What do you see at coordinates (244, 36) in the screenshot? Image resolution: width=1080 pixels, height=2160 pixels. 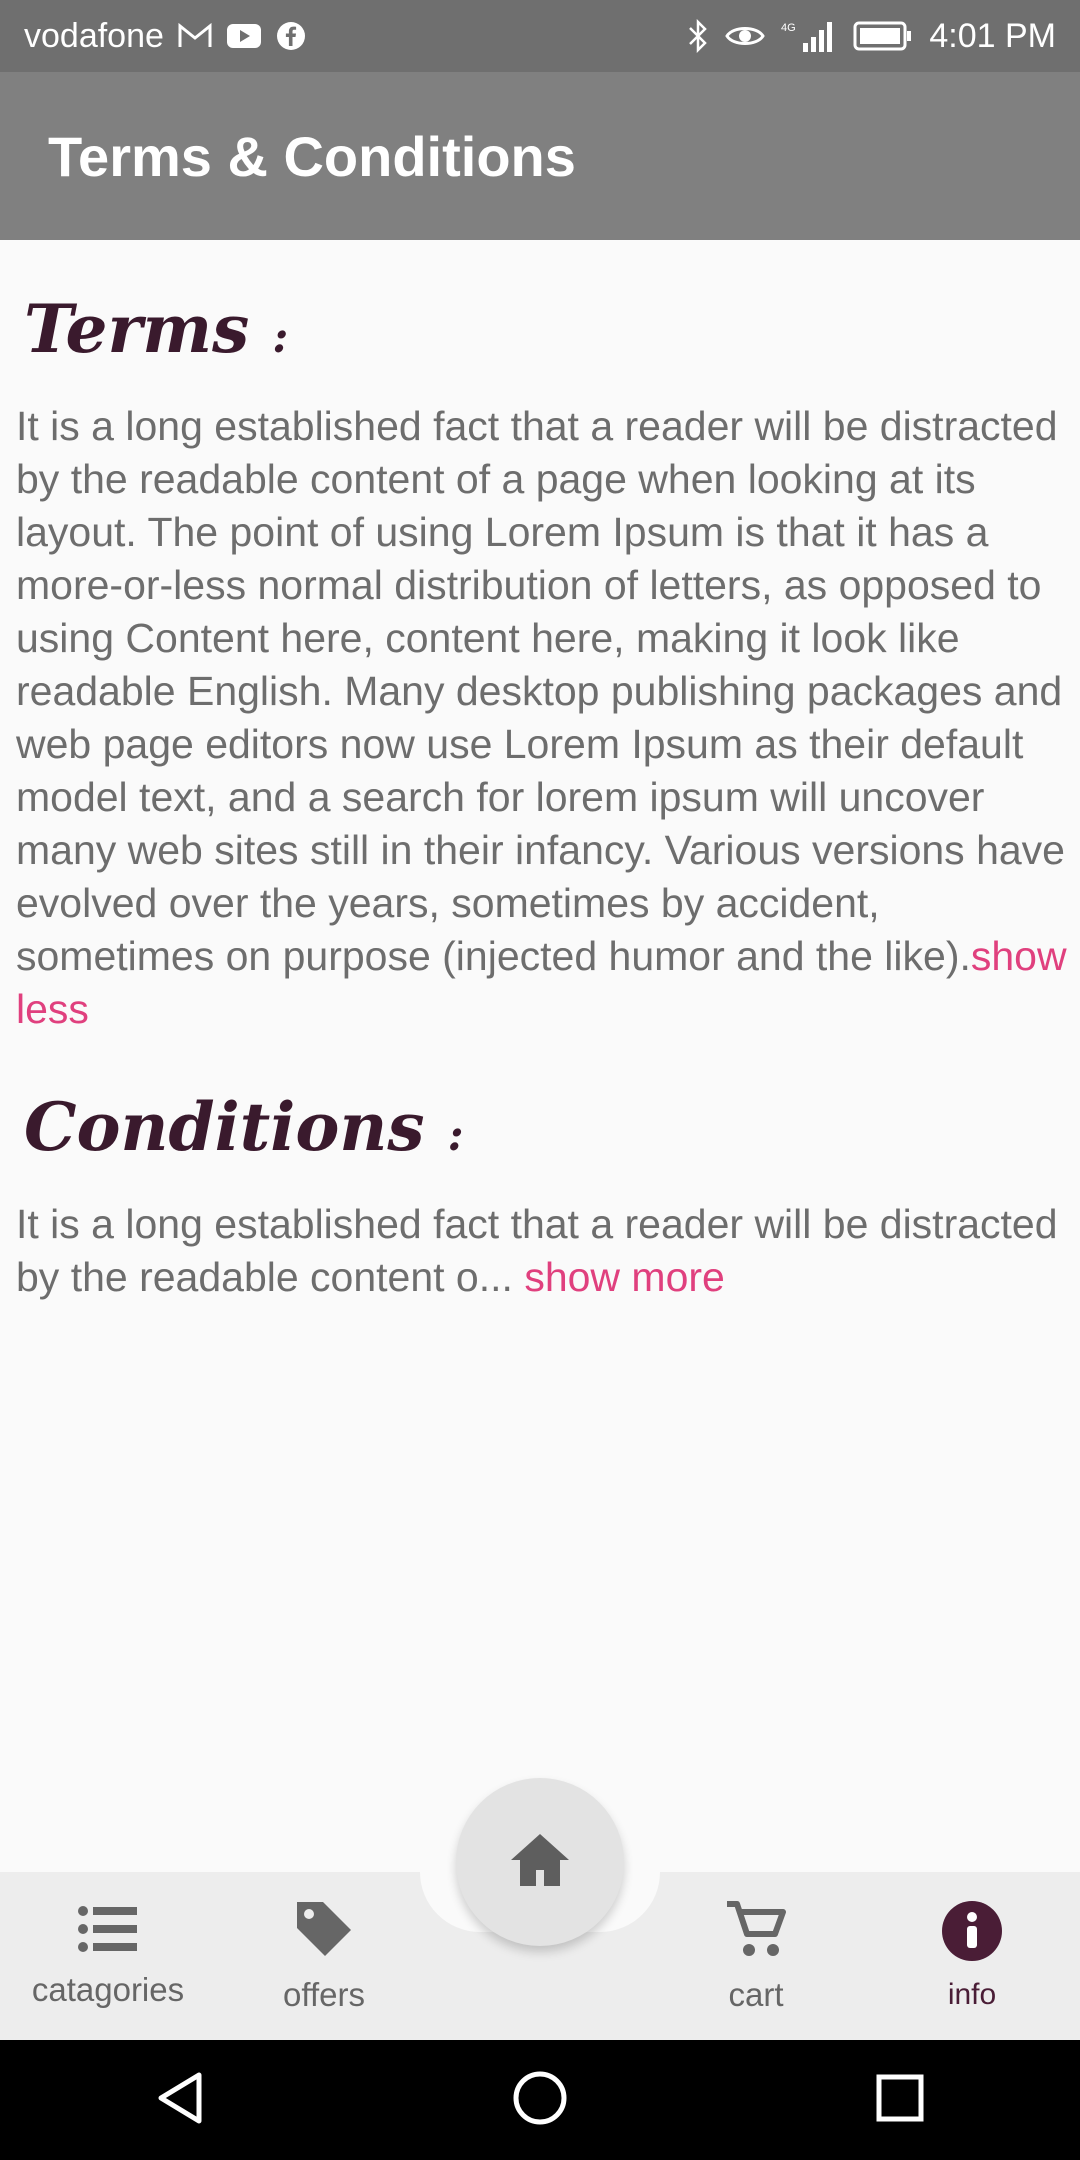 I see `youtube-icon` at bounding box center [244, 36].